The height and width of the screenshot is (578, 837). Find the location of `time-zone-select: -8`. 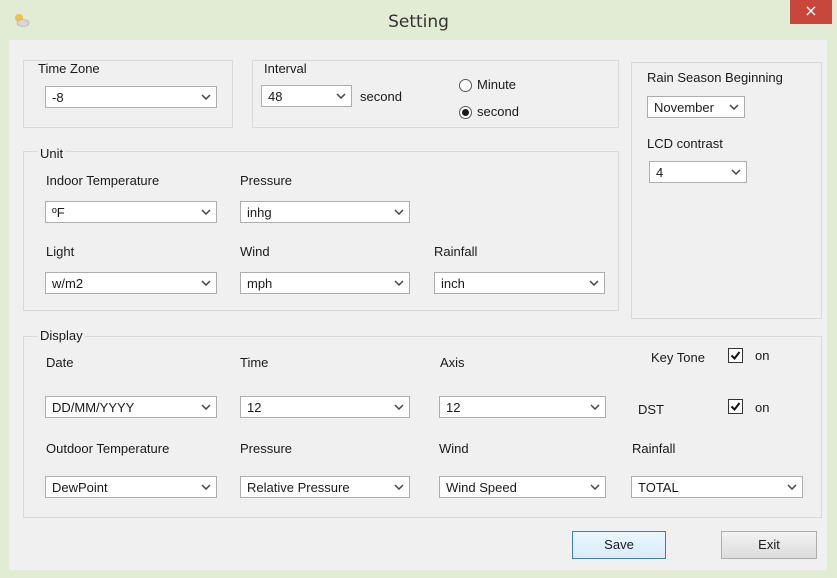

time-zone-select: -8 is located at coordinates (131, 97).